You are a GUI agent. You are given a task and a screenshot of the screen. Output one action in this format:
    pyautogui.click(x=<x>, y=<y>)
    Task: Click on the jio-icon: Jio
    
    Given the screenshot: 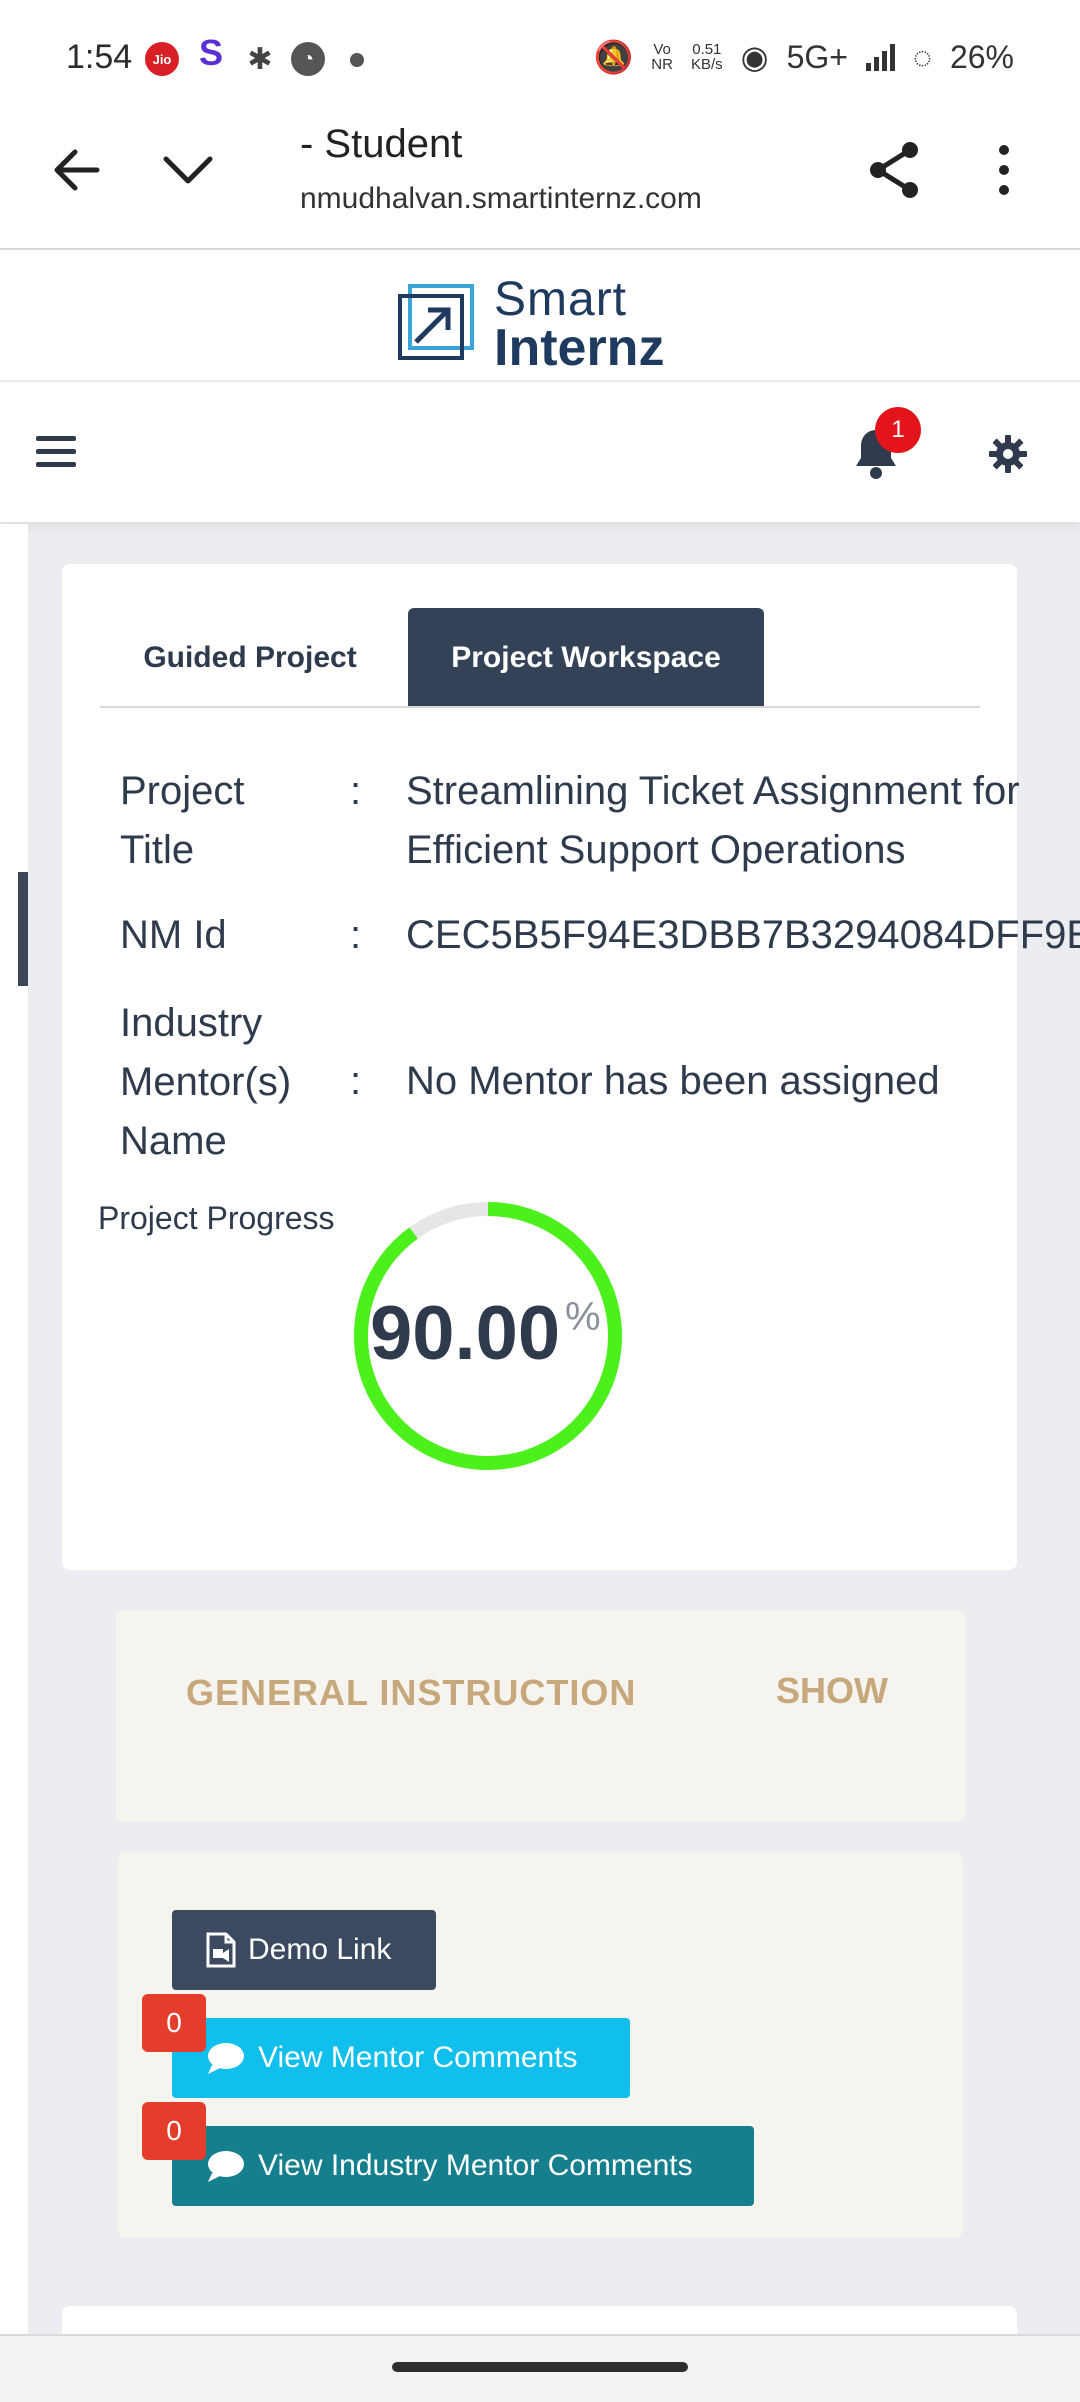 What is the action you would take?
    pyautogui.click(x=162, y=59)
    